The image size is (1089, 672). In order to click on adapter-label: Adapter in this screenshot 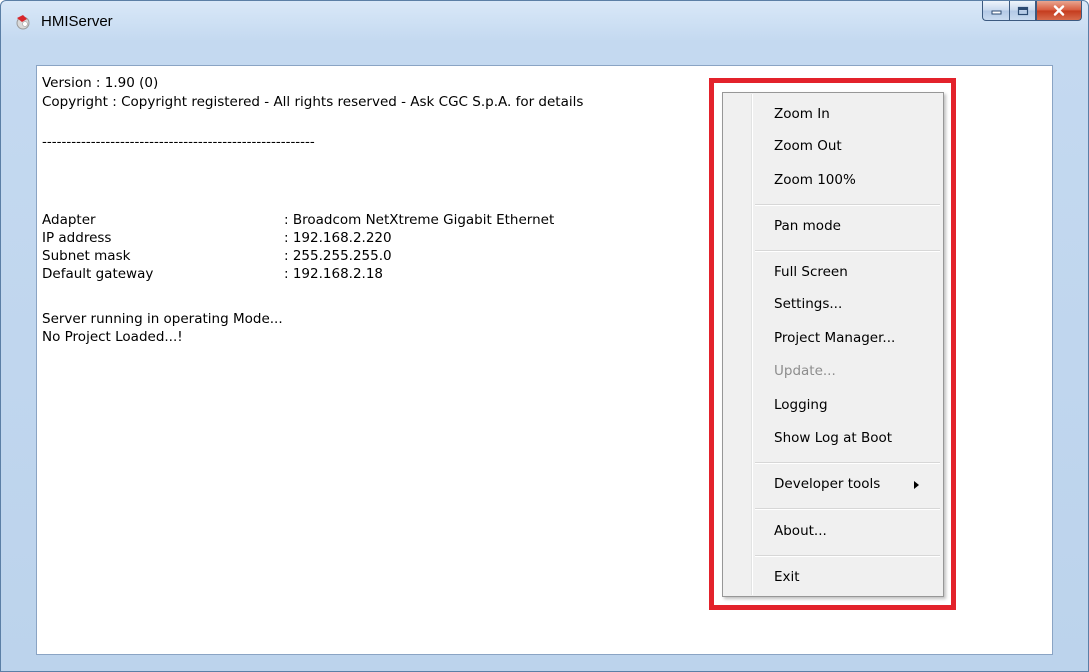, I will do `click(69, 220)`.